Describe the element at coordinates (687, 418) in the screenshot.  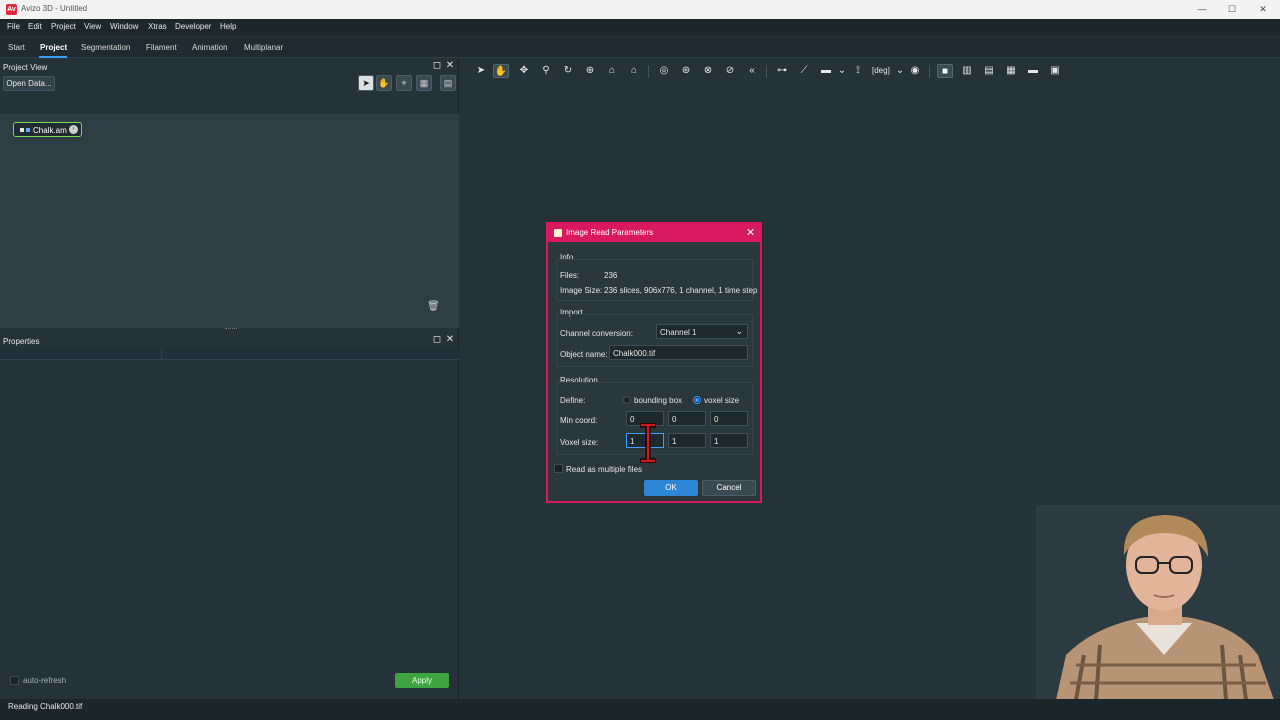
I see `min-coord-y-field: 0` at that location.